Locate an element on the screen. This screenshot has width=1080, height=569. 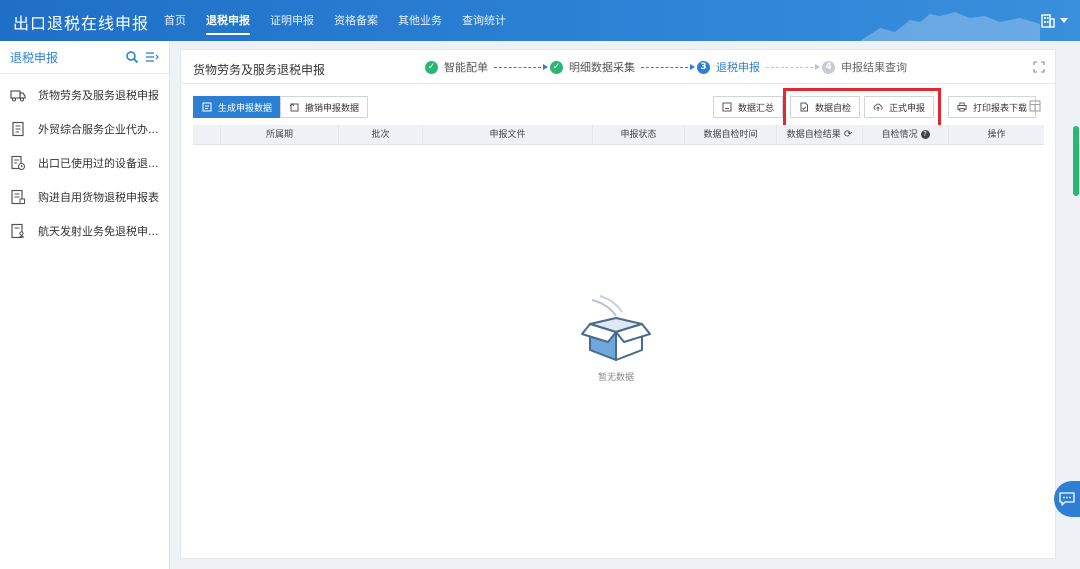
data-summary-button: 数据汇总 is located at coordinates (748, 107).